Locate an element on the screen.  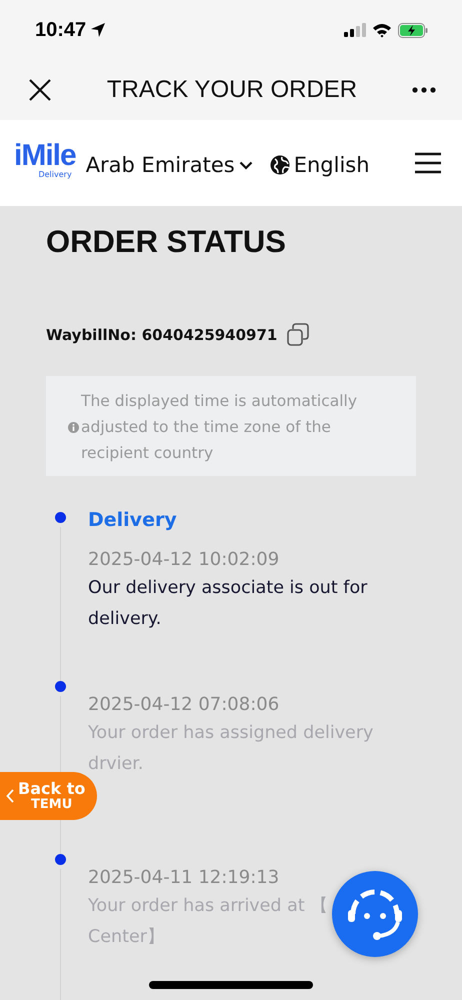
wifi-icon is located at coordinates (382, 30).